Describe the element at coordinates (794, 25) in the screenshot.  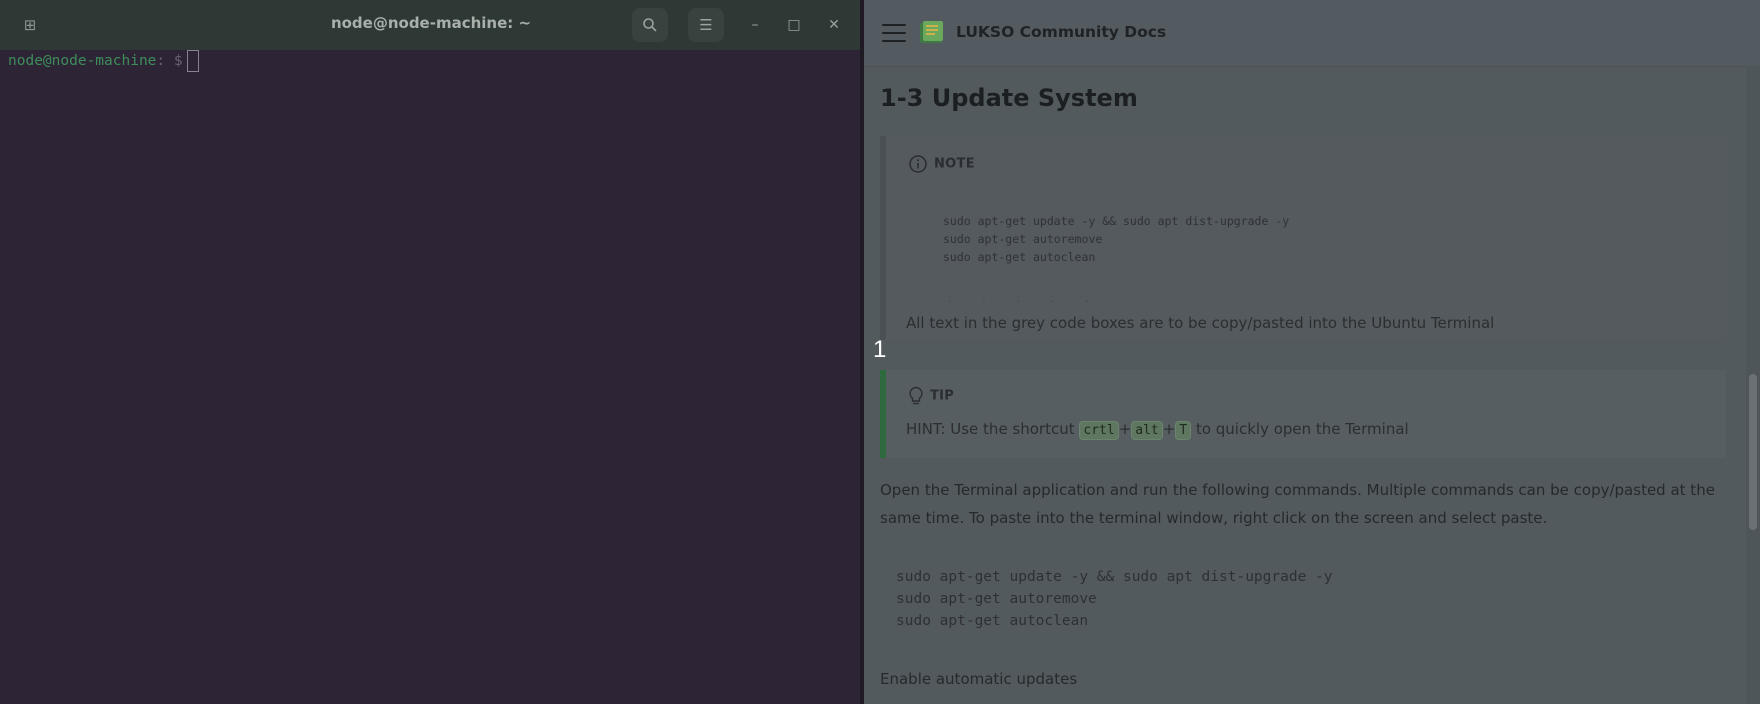
I see `maximize-icon: □` at that location.